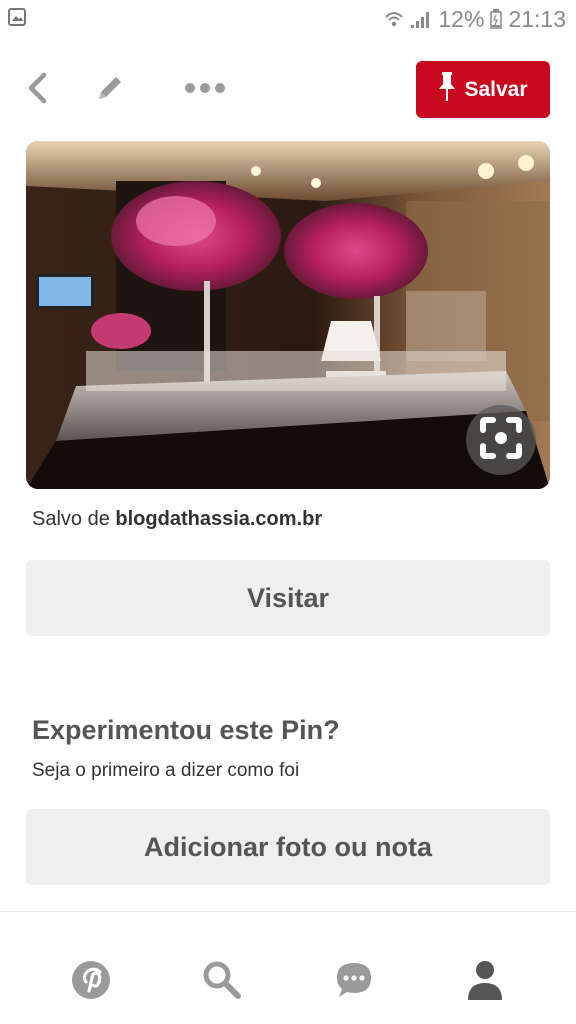 This screenshot has height=1024, width=576. I want to click on bottom-nav, so click(288, 968).